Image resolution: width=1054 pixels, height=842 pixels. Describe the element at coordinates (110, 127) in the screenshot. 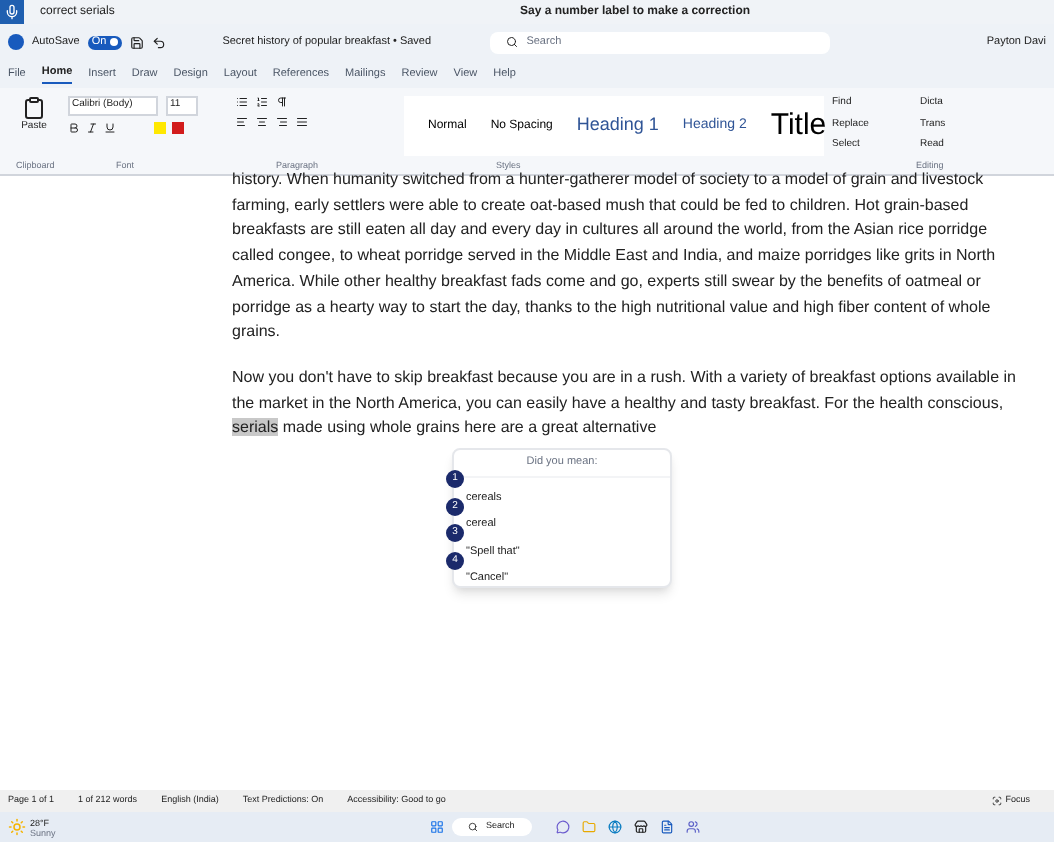

I see `underline-icon` at that location.